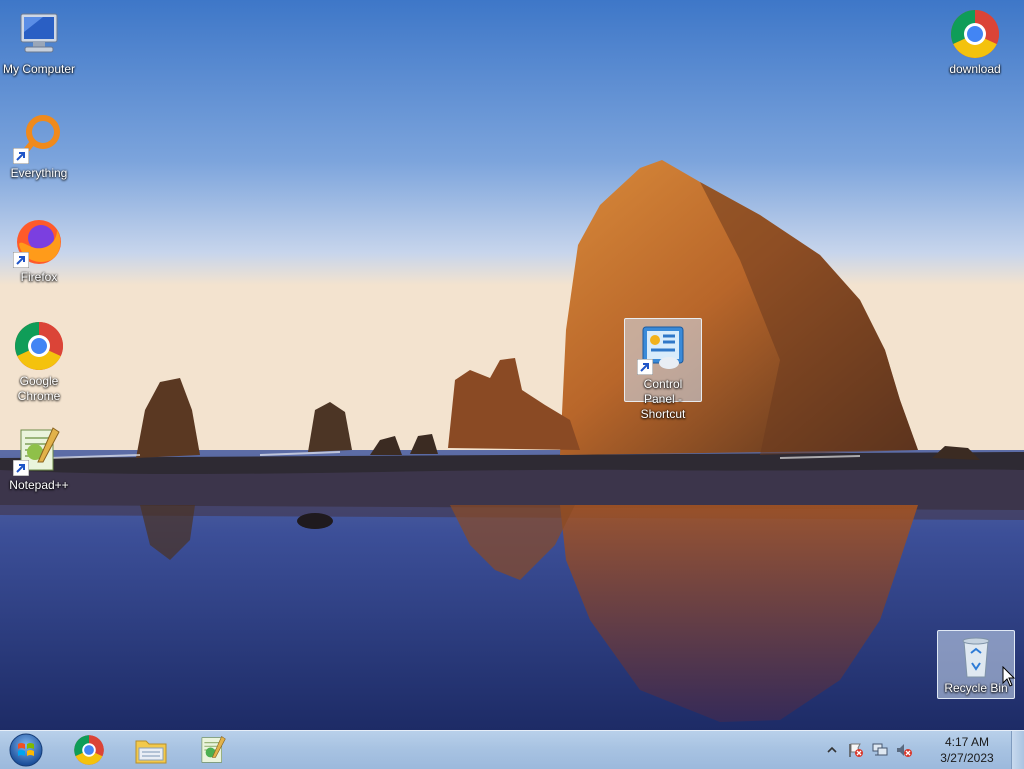 The width and height of the screenshot is (1024, 769). I want to click on computer-icon, so click(39, 34).